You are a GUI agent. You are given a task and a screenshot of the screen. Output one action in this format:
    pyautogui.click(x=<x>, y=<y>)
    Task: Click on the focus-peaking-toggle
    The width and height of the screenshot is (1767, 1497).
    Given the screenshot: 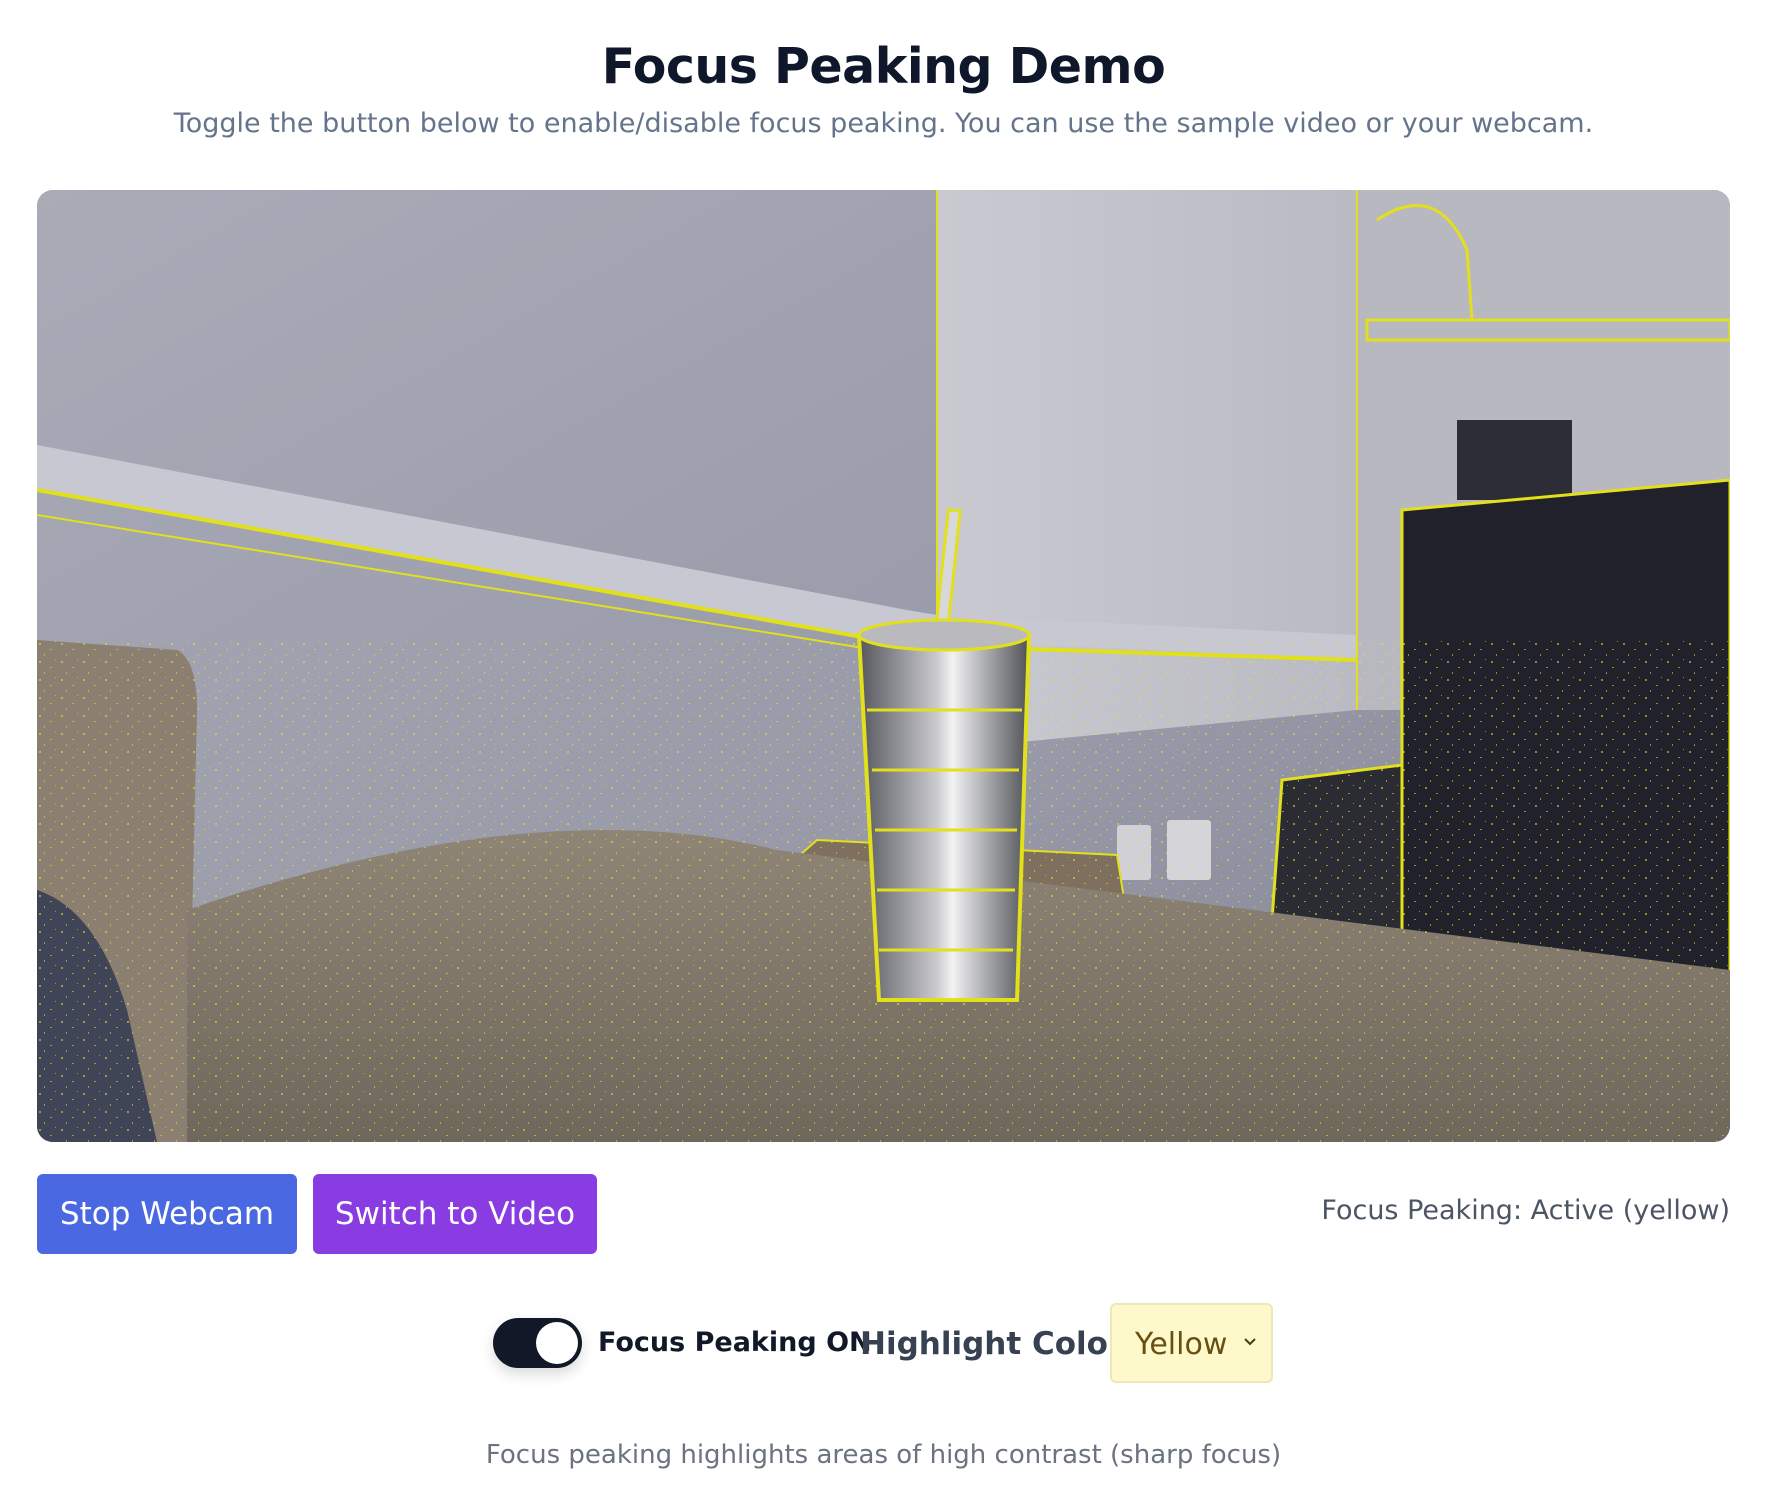 What is the action you would take?
    pyautogui.click(x=537, y=1343)
    